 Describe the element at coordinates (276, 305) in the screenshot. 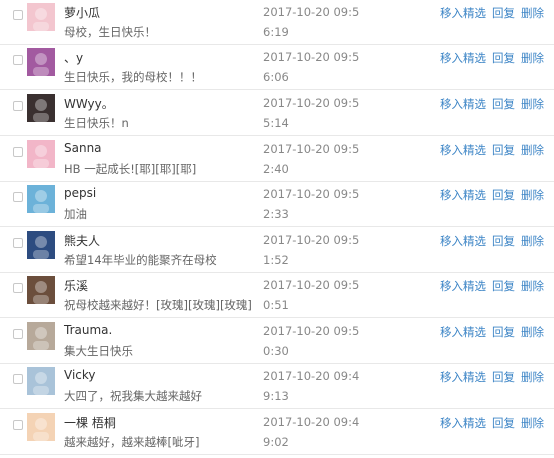

I see `comment-time: 0:51` at that location.